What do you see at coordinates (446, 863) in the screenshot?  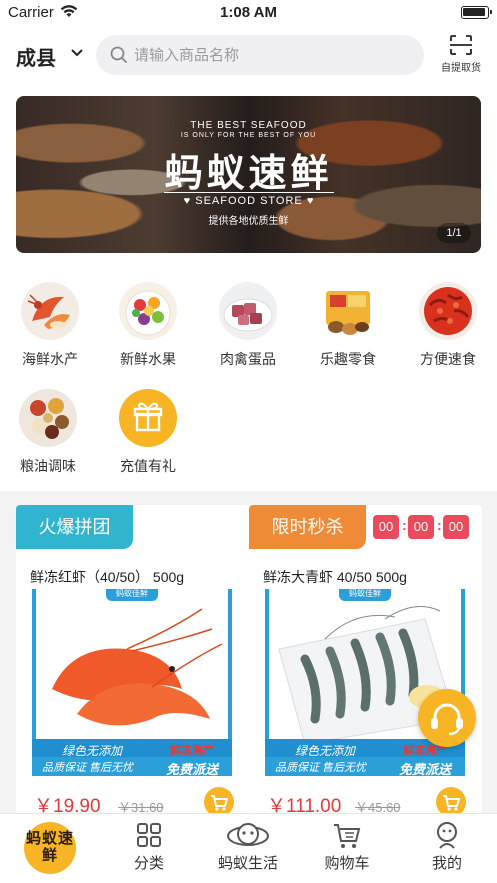 I see `tab-label: 我的` at bounding box center [446, 863].